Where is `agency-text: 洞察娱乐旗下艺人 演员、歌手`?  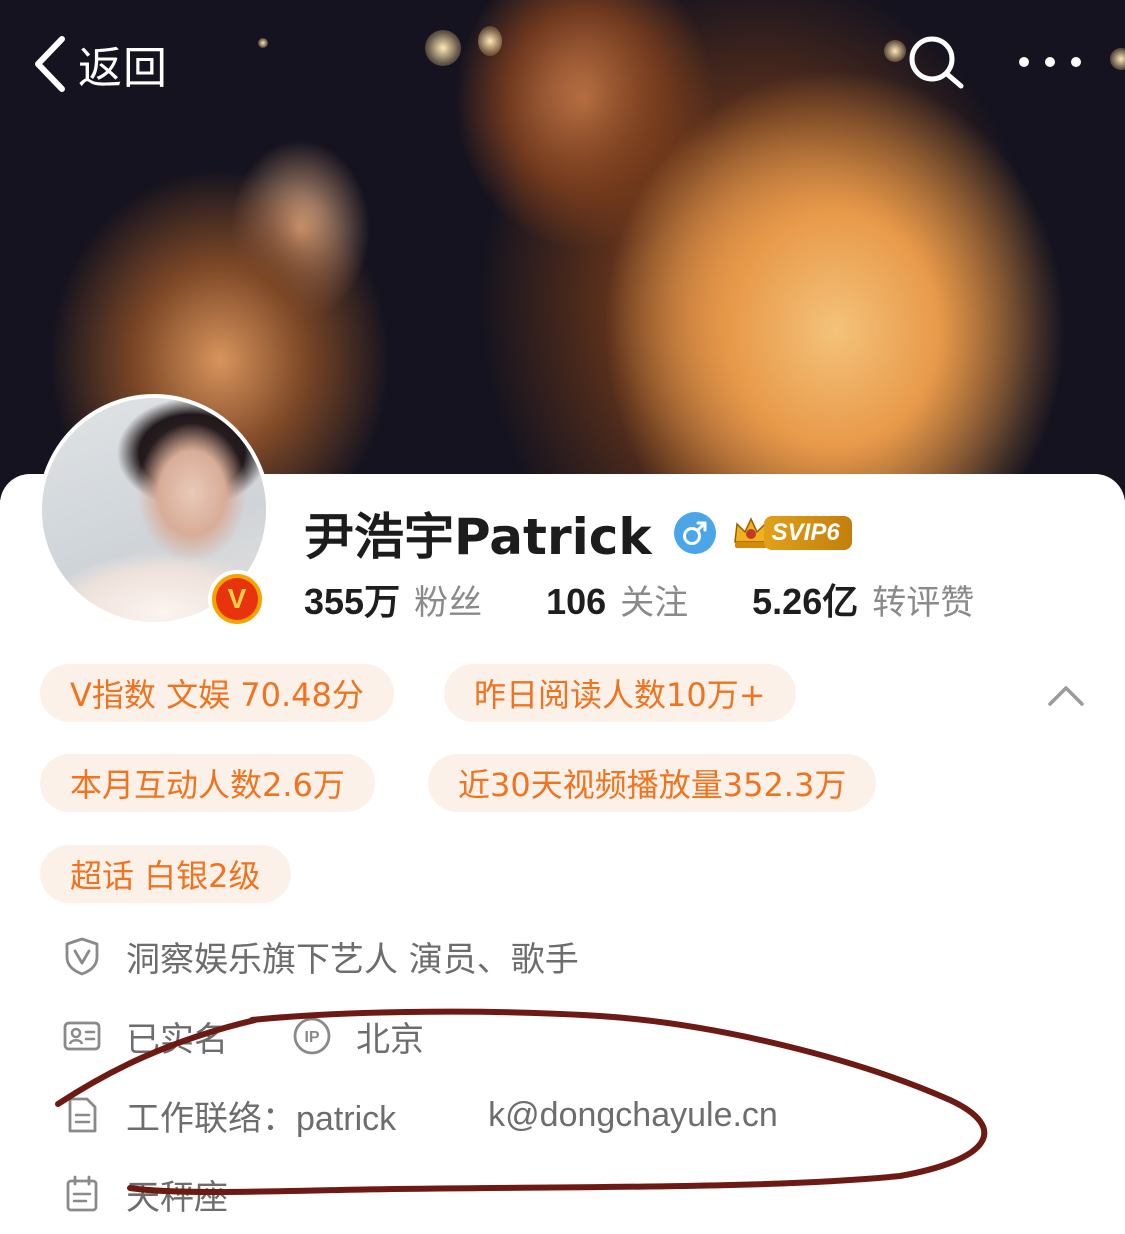
agency-text: 洞察娱乐旗下艺人 演员、歌手 is located at coordinates (352, 959).